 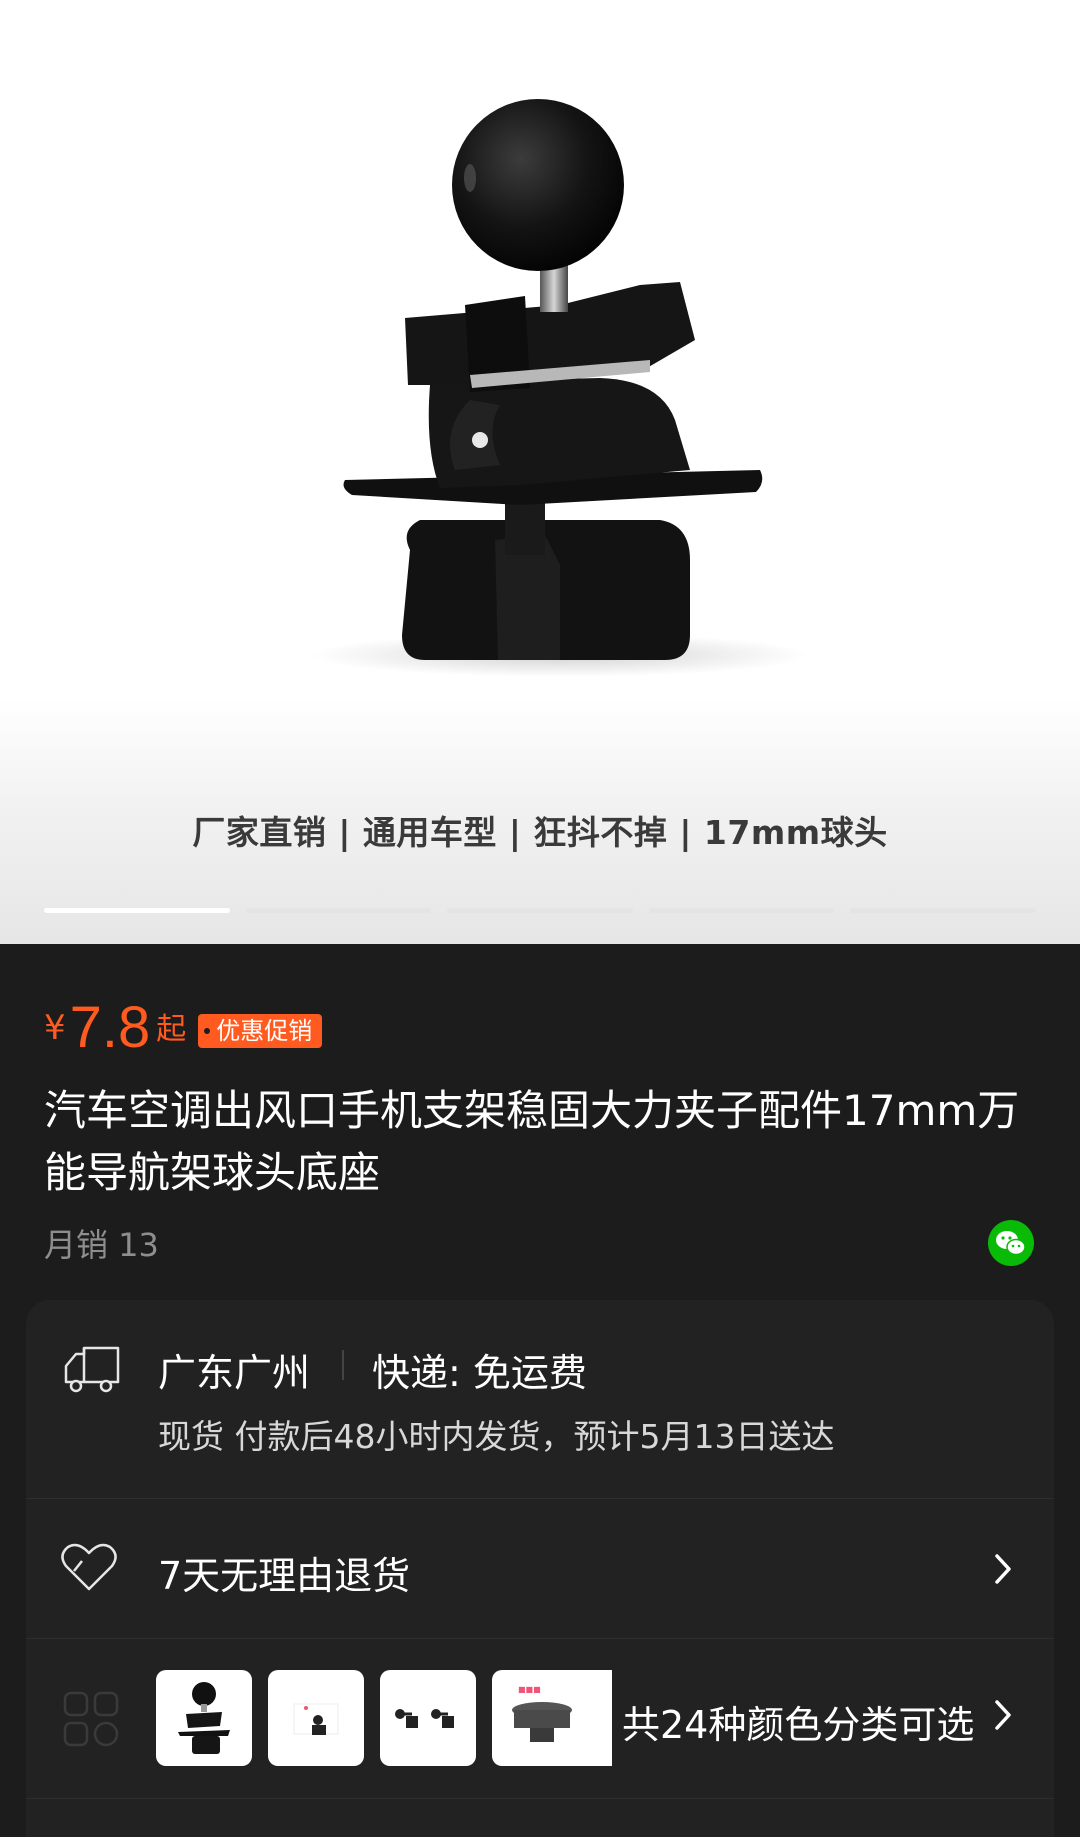 What do you see at coordinates (798, 1725) in the screenshot?
I see `variant-count-label: 共24种颜色分类可选` at bounding box center [798, 1725].